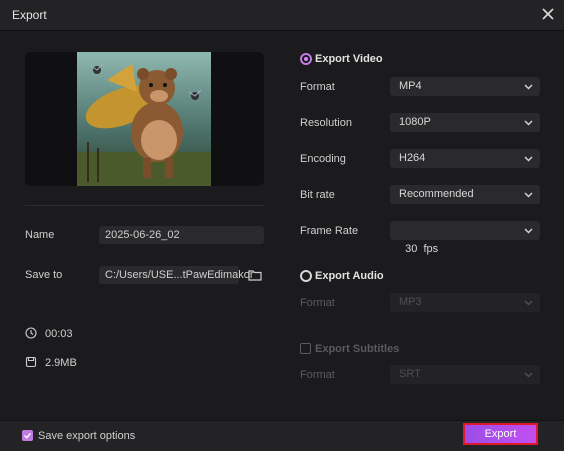  I want to click on export-audio-radio, so click(306, 276).